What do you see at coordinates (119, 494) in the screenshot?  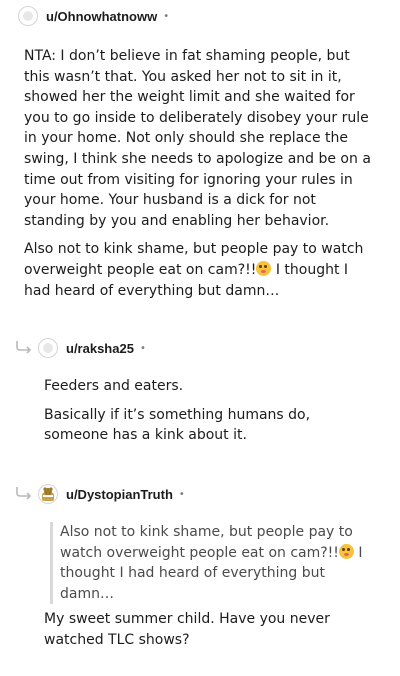 I see `username: u/DystopianTruth` at bounding box center [119, 494].